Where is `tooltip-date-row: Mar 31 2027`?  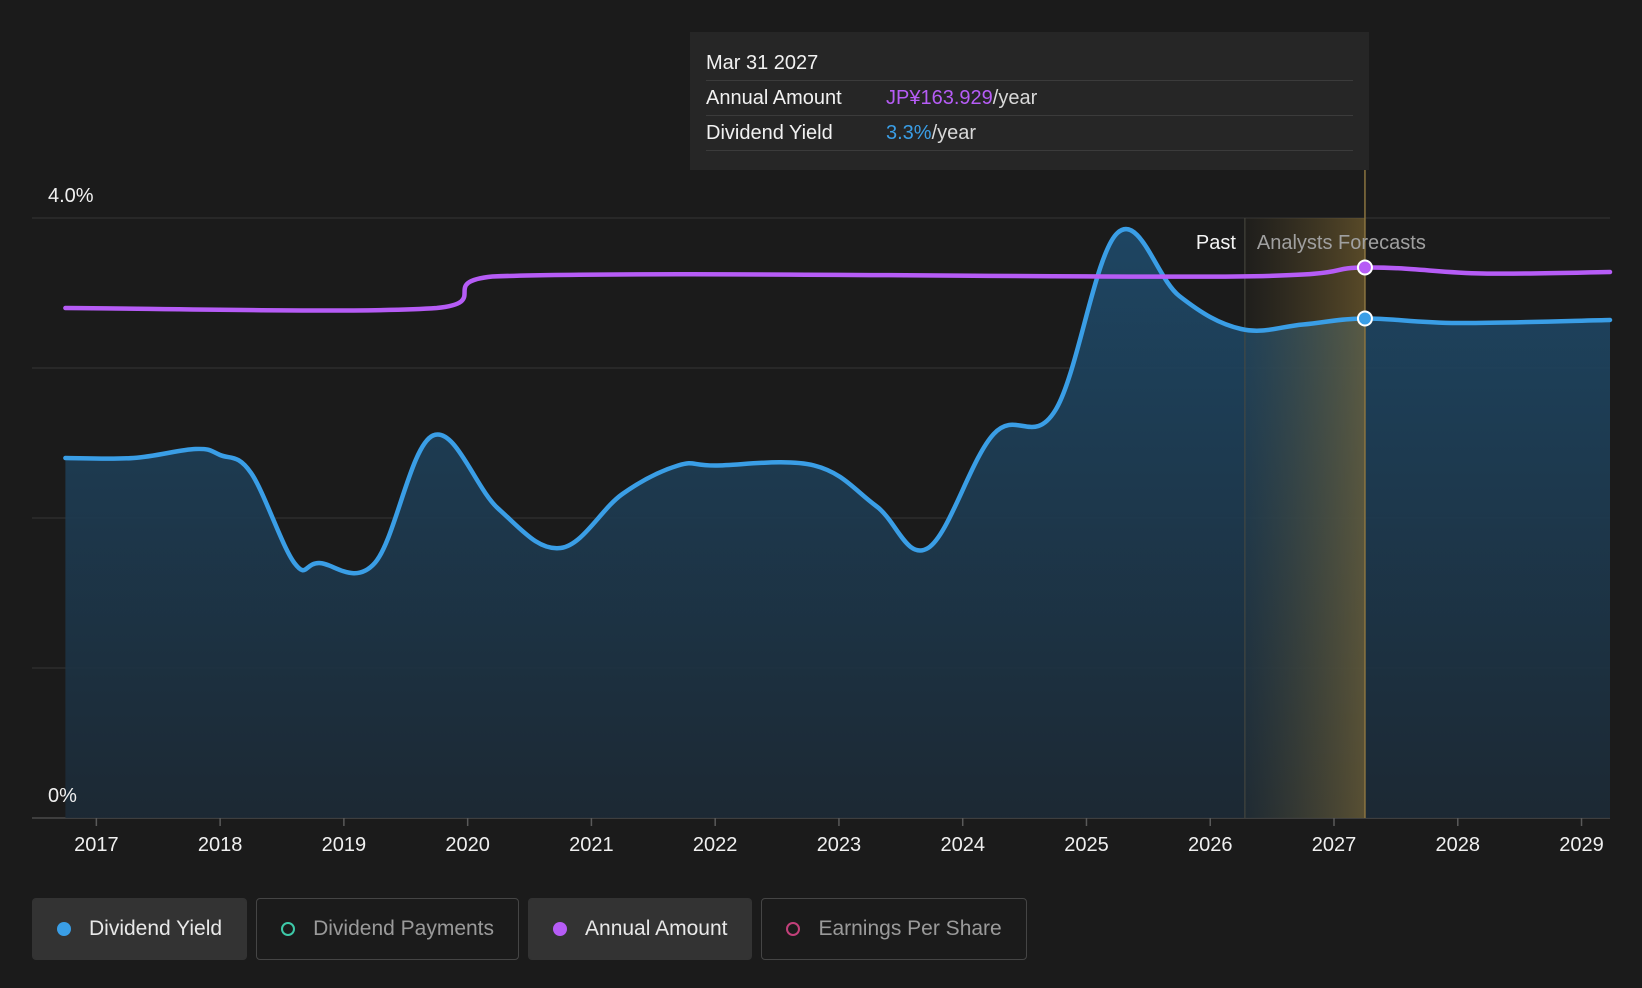
tooltip-date-row: Mar 31 2027 is located at coordinates (1029, 63).